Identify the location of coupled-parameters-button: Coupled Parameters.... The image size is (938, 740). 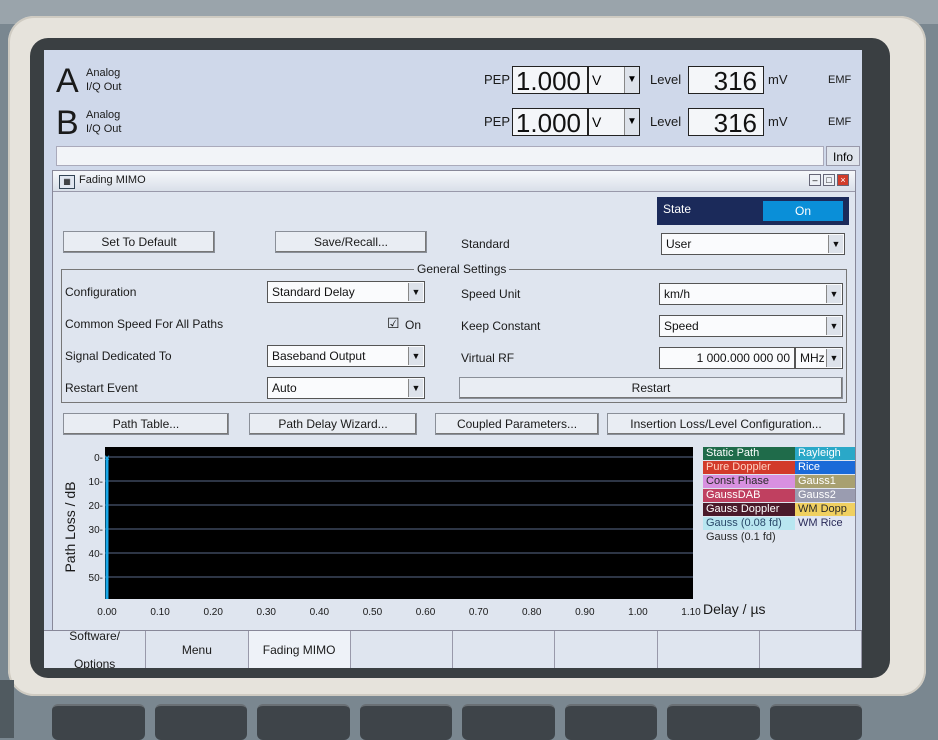
(517, 424).